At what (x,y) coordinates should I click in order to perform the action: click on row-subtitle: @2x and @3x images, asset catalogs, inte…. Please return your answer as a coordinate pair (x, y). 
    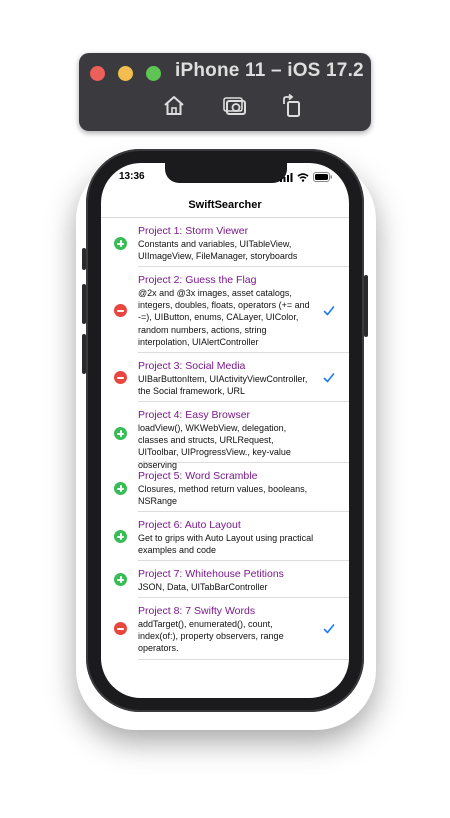
    Looking at the image, I should click on (224, 317).